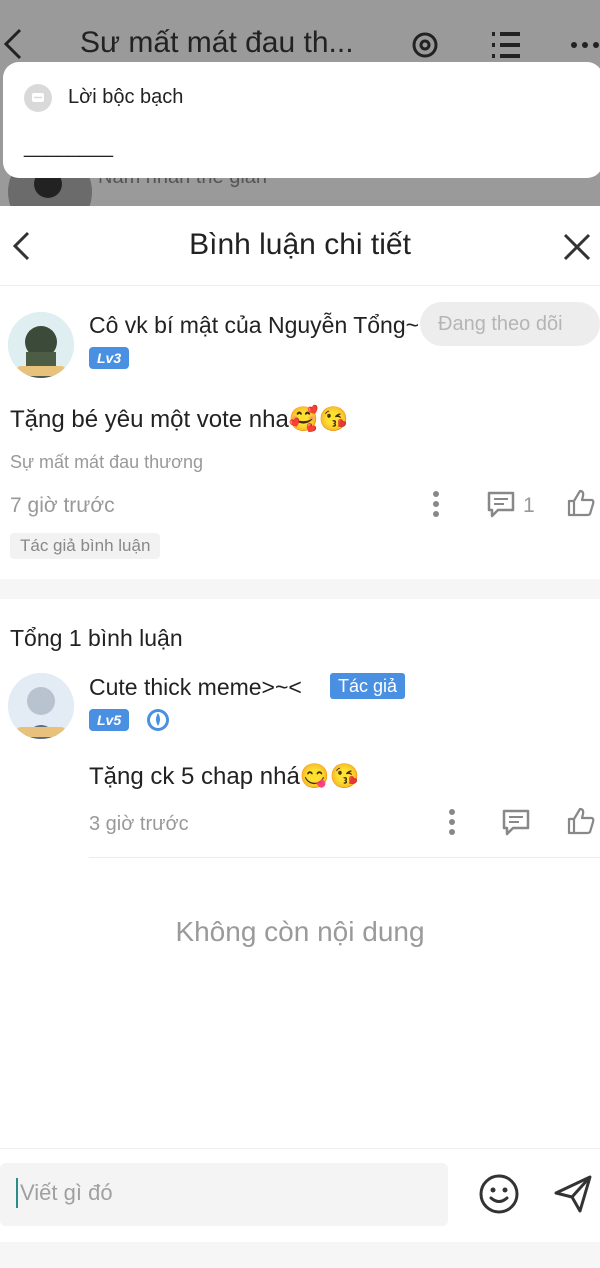 The height and width of the screenshot is (1268, 600). Describe the element at coordinates (300, 589) in the screenshot. I see `section-gap` at that location.